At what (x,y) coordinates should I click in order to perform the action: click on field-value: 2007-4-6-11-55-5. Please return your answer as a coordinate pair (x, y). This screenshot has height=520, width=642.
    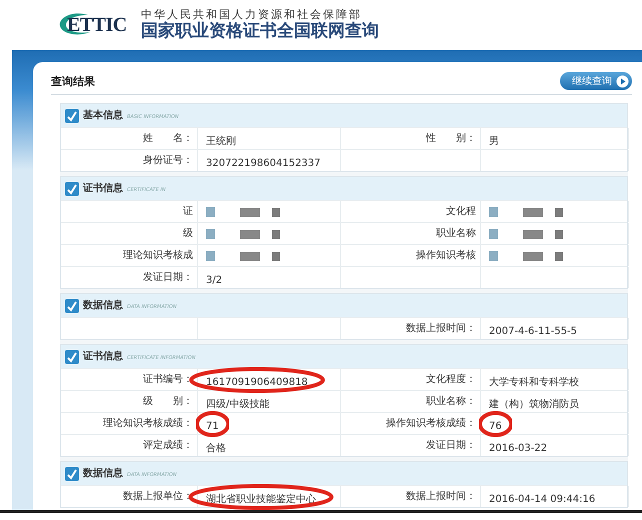
    Looking at the image, I should click on (533, 331).